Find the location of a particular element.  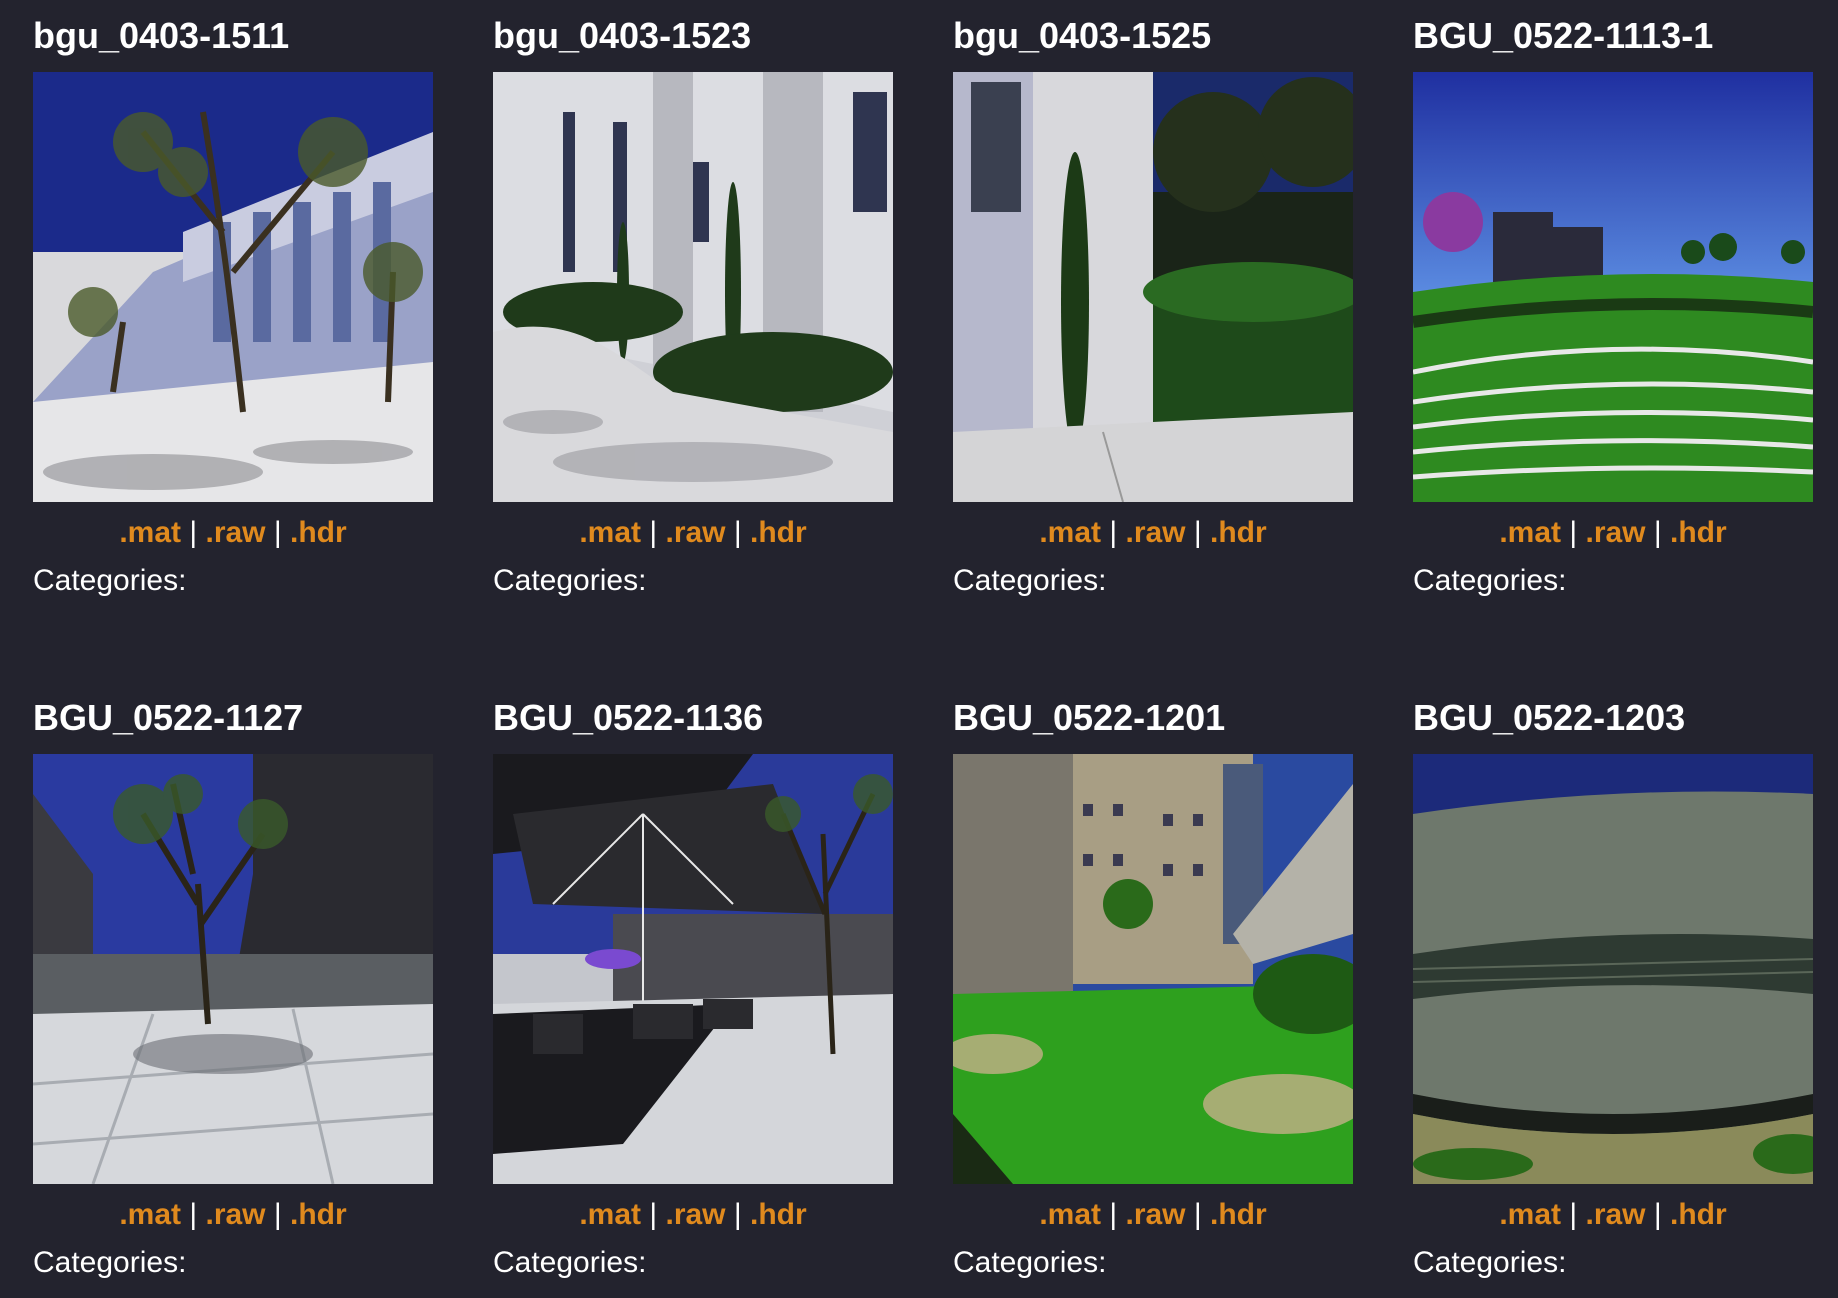

card-title: bgu_0403-1525 is located at coordinates (1082, 35).